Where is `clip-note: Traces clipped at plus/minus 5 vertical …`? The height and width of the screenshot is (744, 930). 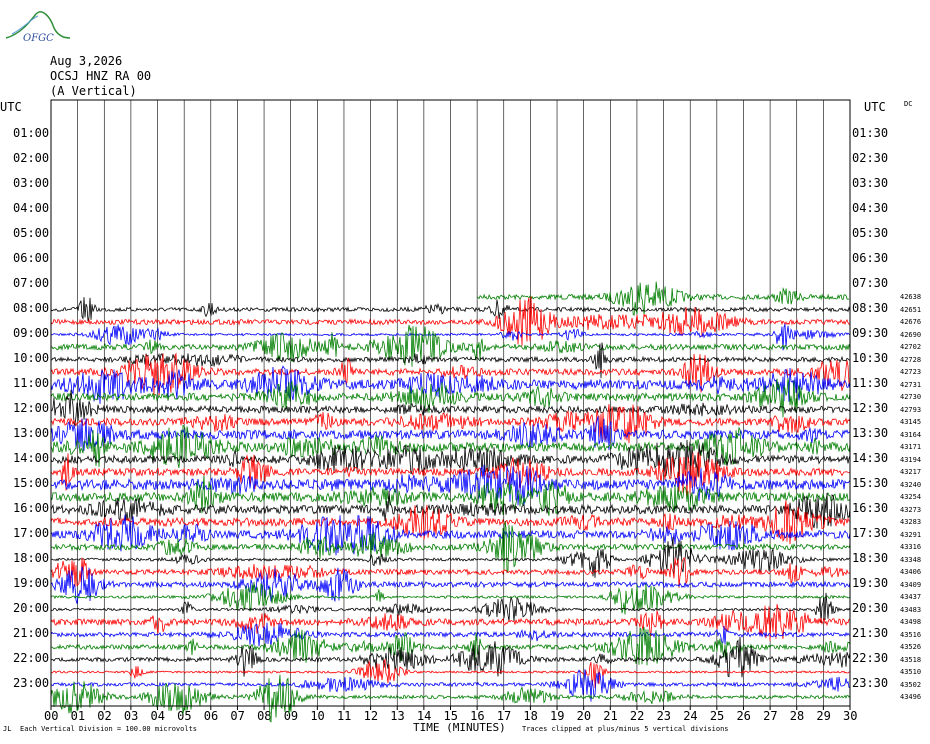
clip-note: Traces clipped at plus/minus 5 vertical … is located at coordinates (625, 729).